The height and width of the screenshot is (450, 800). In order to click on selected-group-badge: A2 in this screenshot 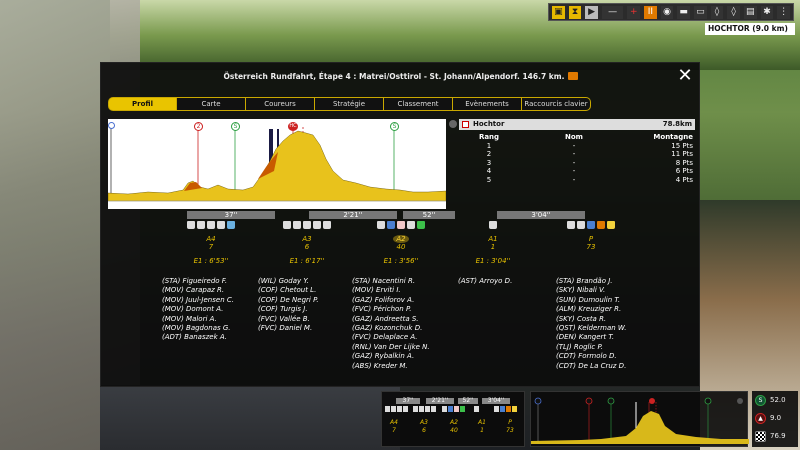, I will do `click(401, 239)`.